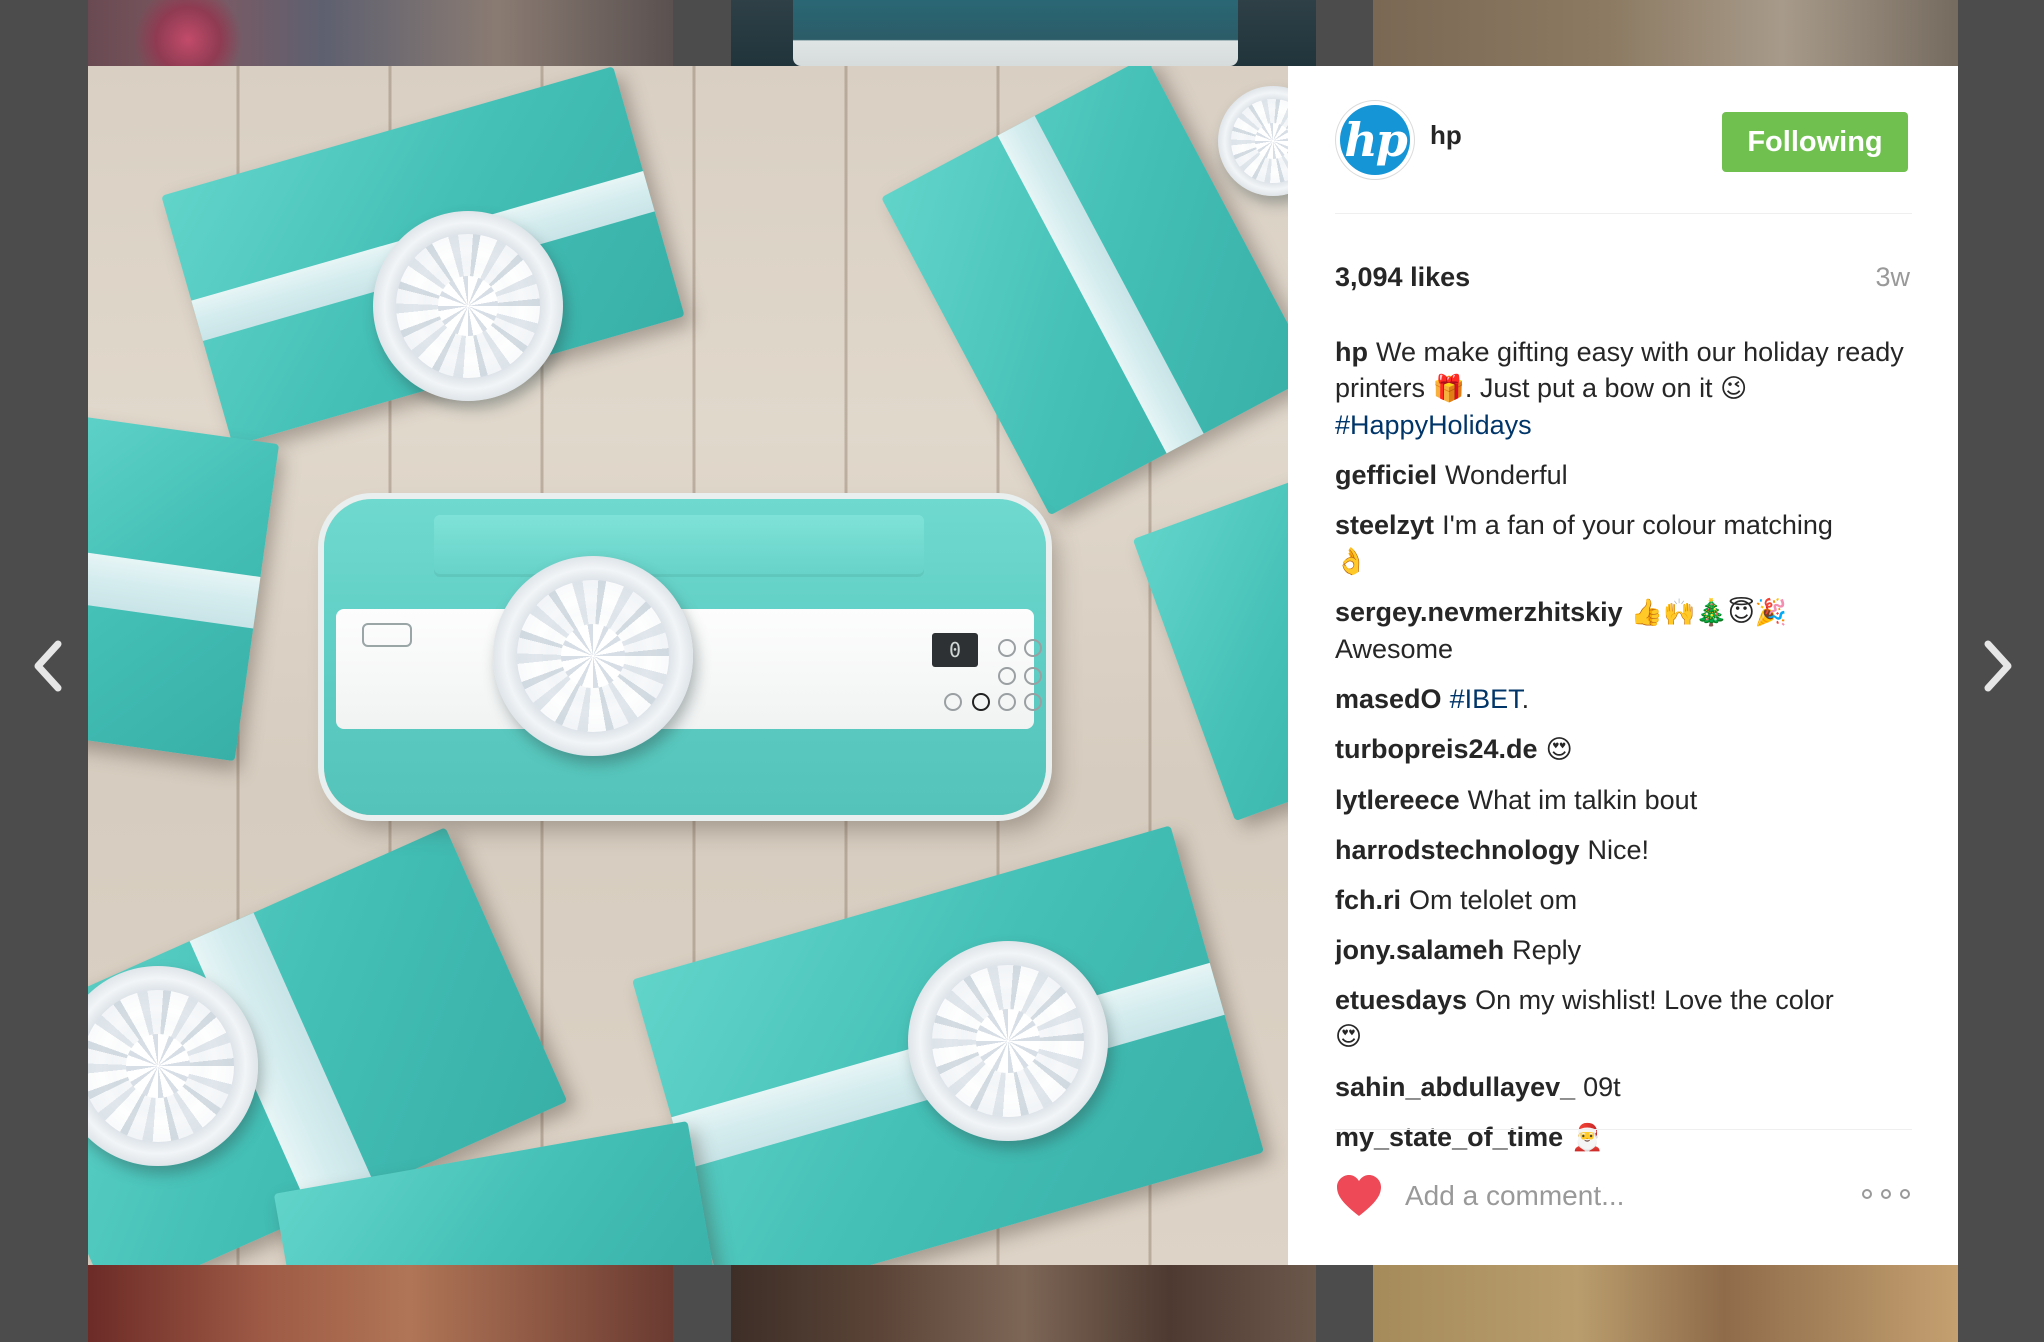 This screenshot has width=2044, height=1342. What do you see at coordinates (1388, 699) in the screenshot?
I see `comment-username: masedO` at bounding box center [1388, 699].